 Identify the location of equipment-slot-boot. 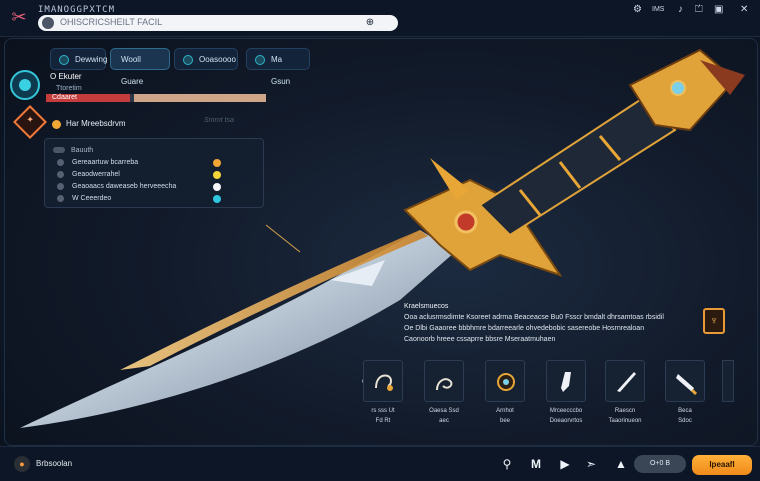
(566, 381).